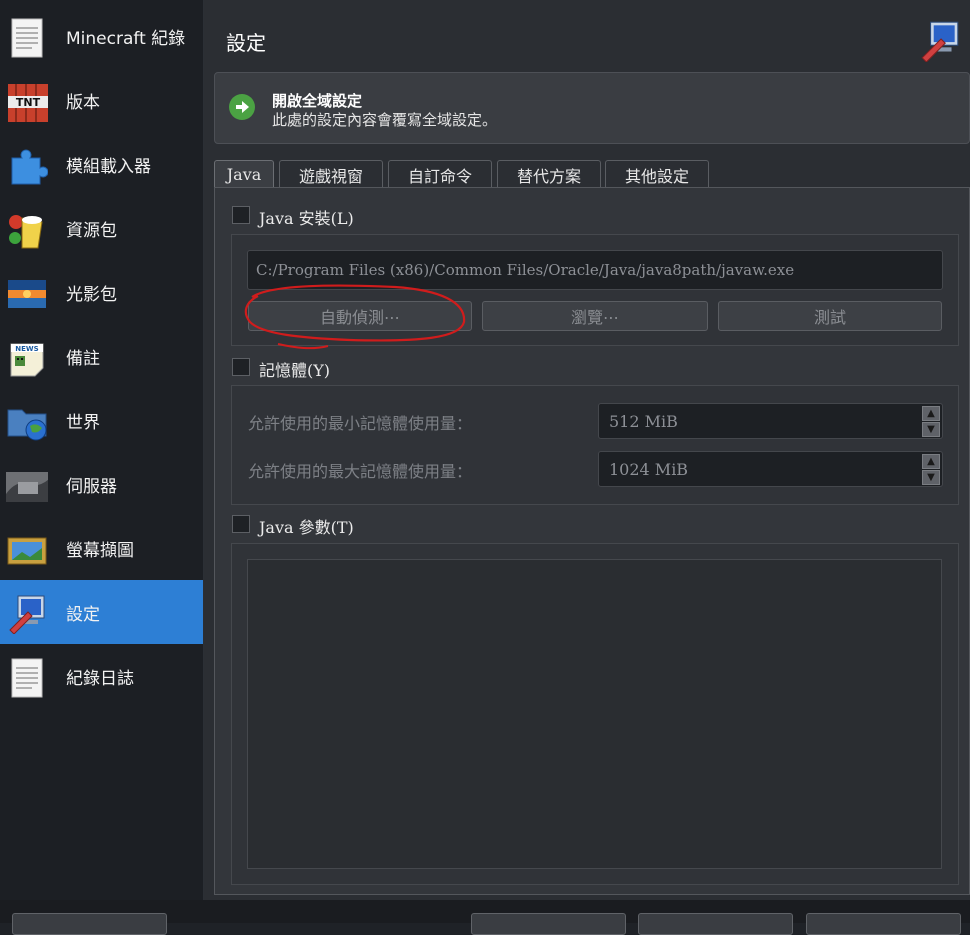 Image resolution: width=970 pixels, height=935 pixels. Describe the element at coordinates (244, 174) in the screenshot. I see `tab-java: Java` at that location.